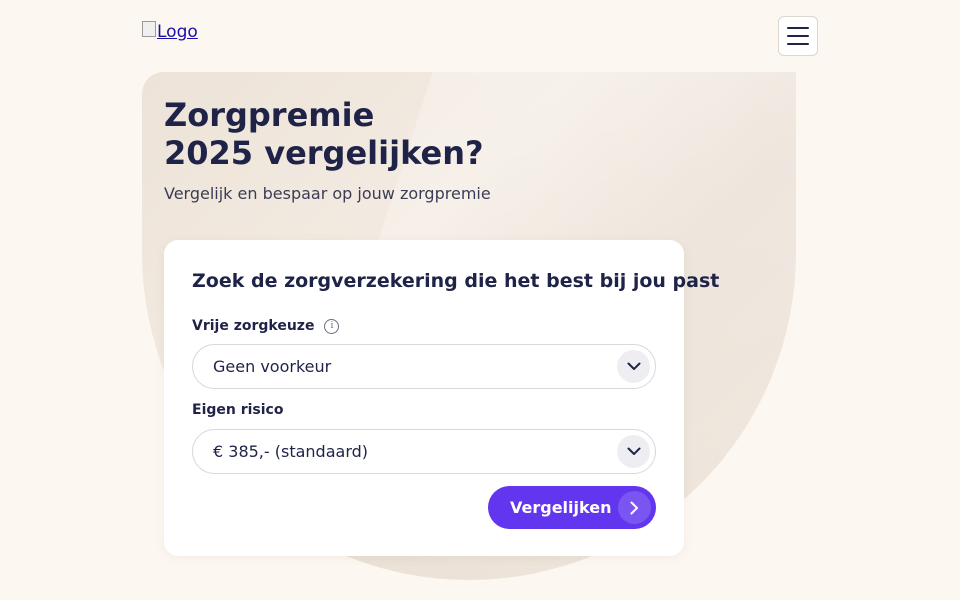 The width and height of the screenshot is (960, 600). I want to click on page-subtitle: Vergelijk en bespaar op jouw zorgpremie, so click(327, 193).